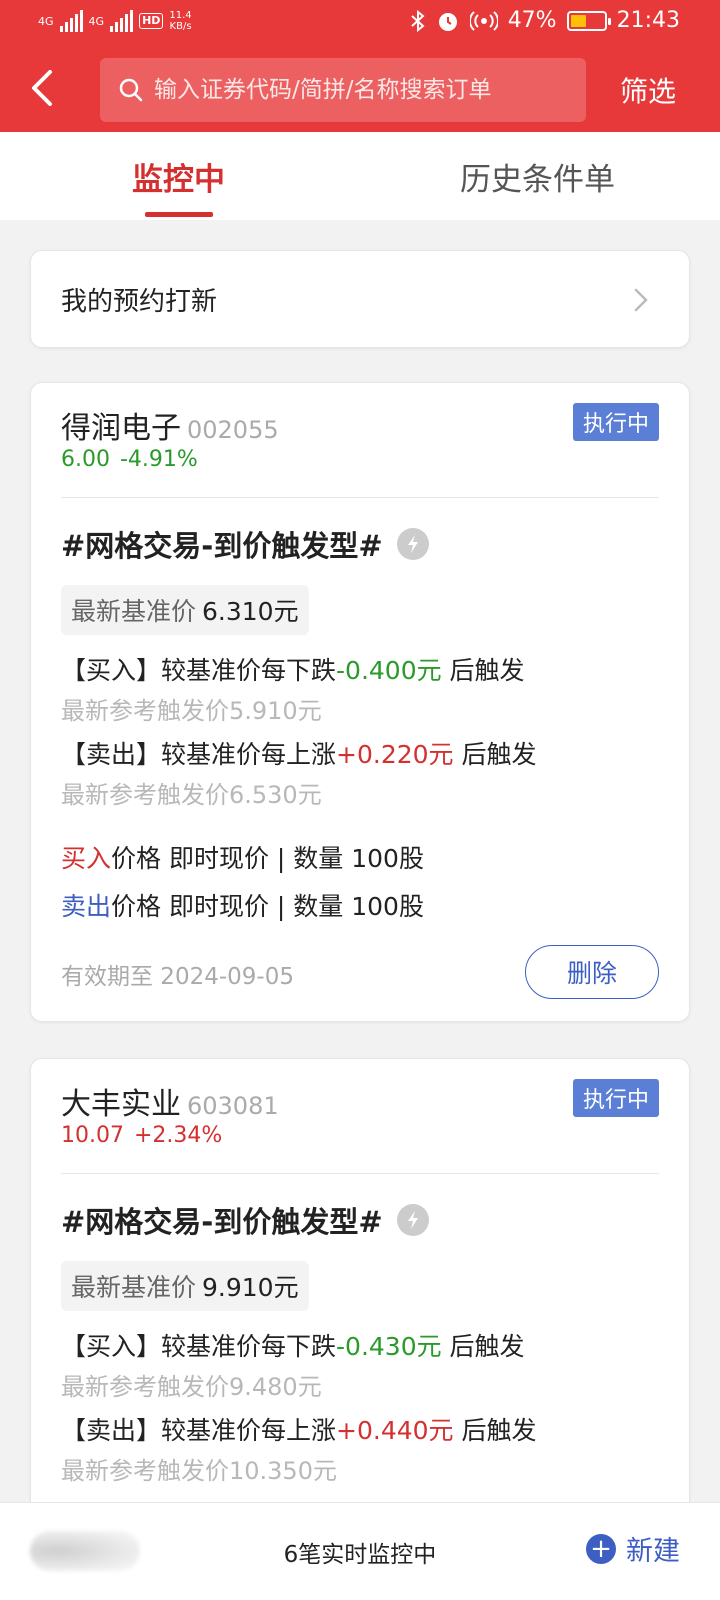 This screenshot has height=1600, width=720. I want to click on ipo-reservation-label: 我的预约打新, so click(139, 301).